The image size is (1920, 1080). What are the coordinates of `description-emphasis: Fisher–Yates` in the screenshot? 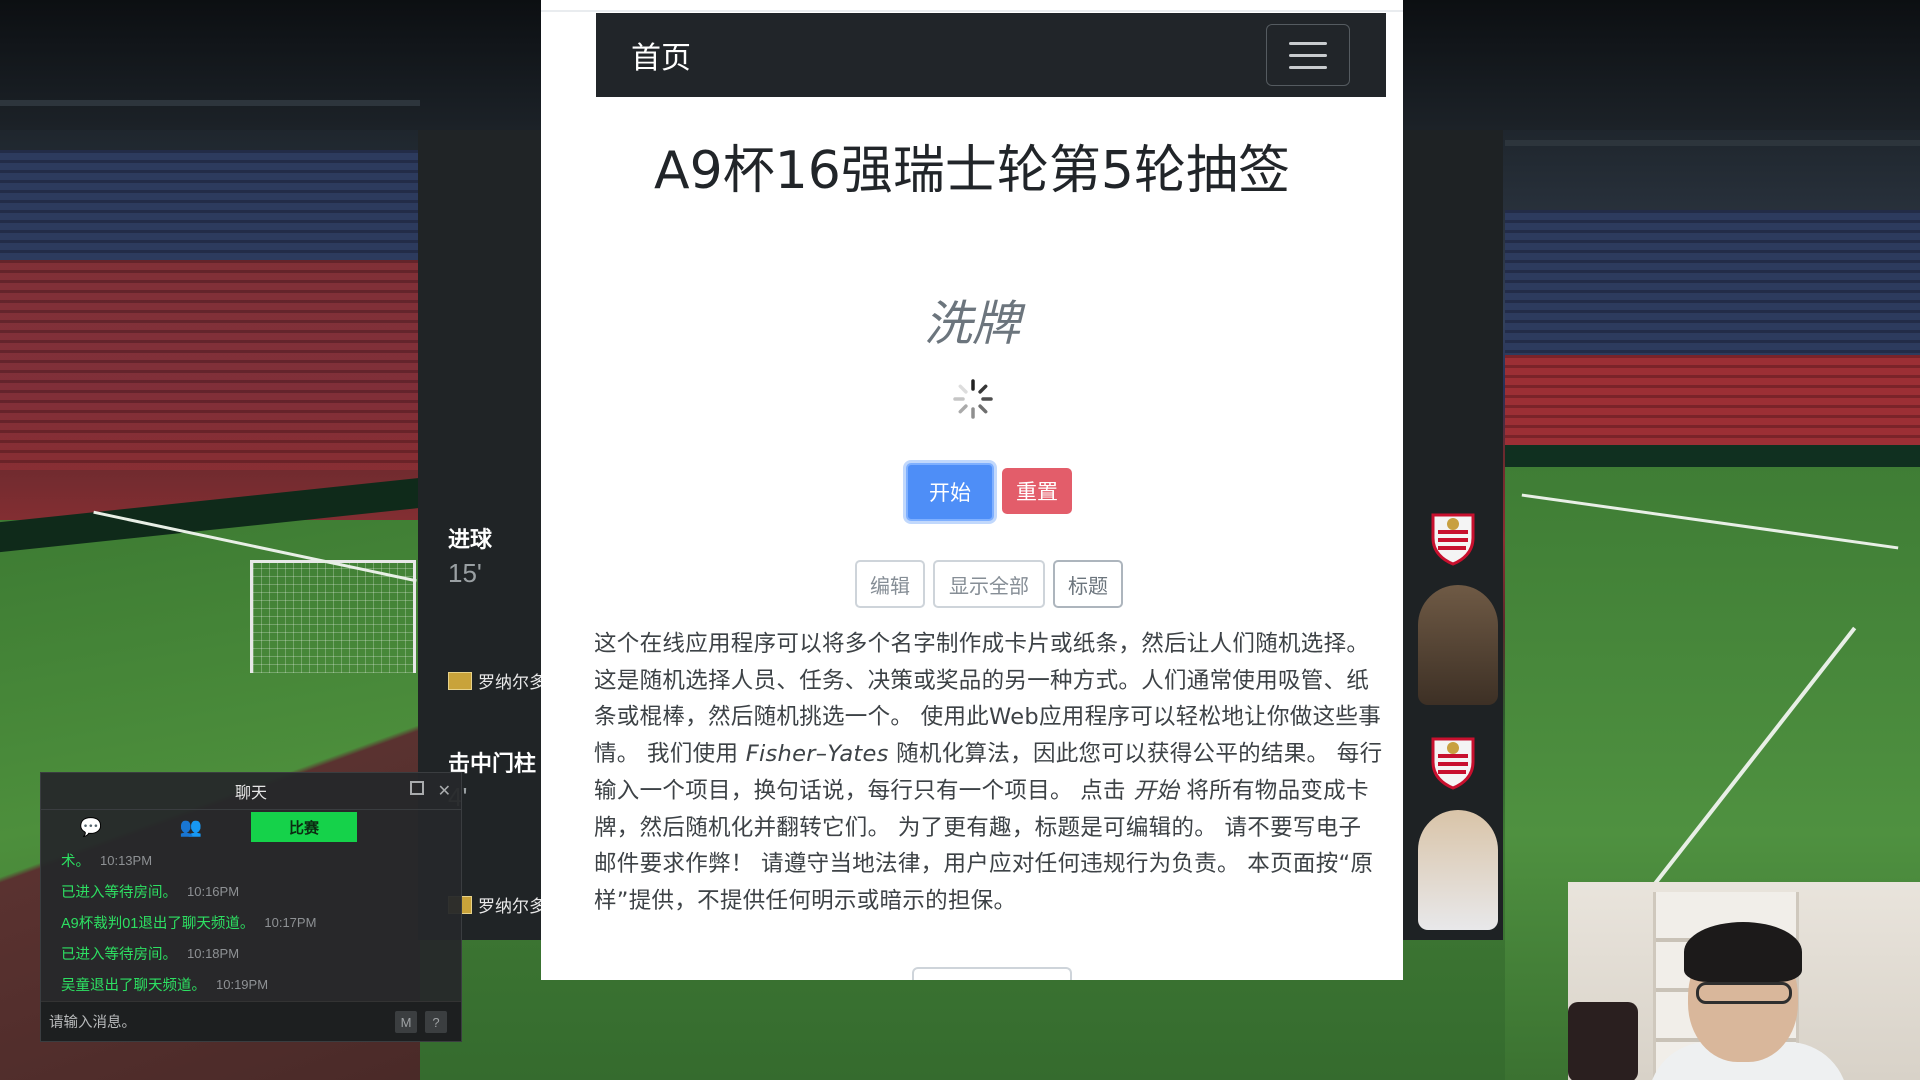 It's located at (817, 754).